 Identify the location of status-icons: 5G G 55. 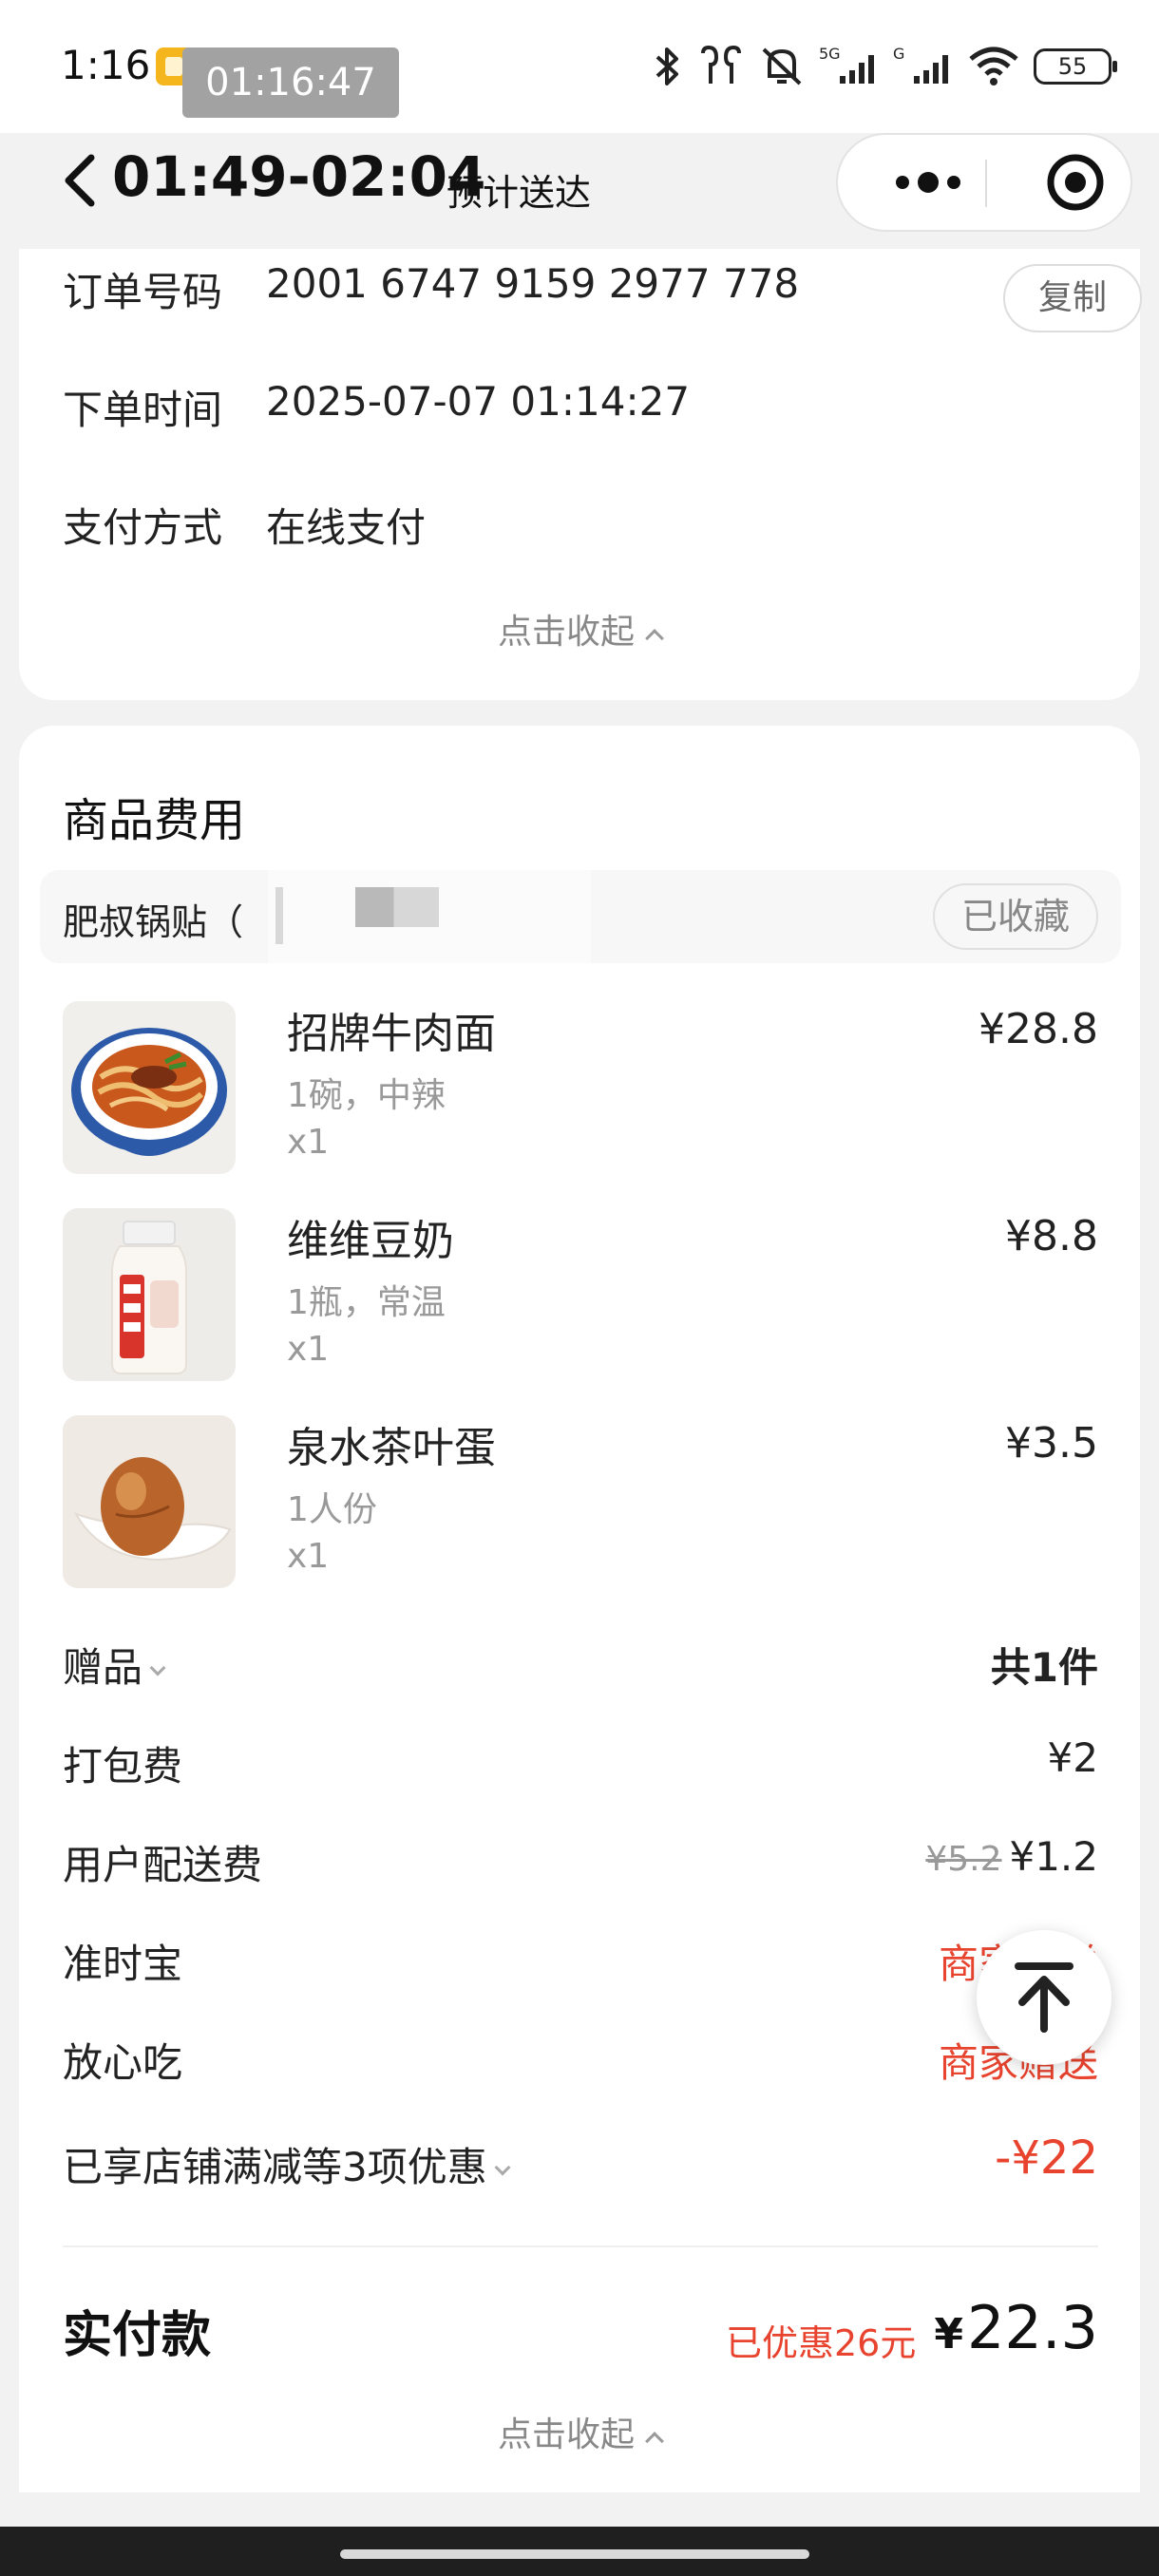
(883, 66).